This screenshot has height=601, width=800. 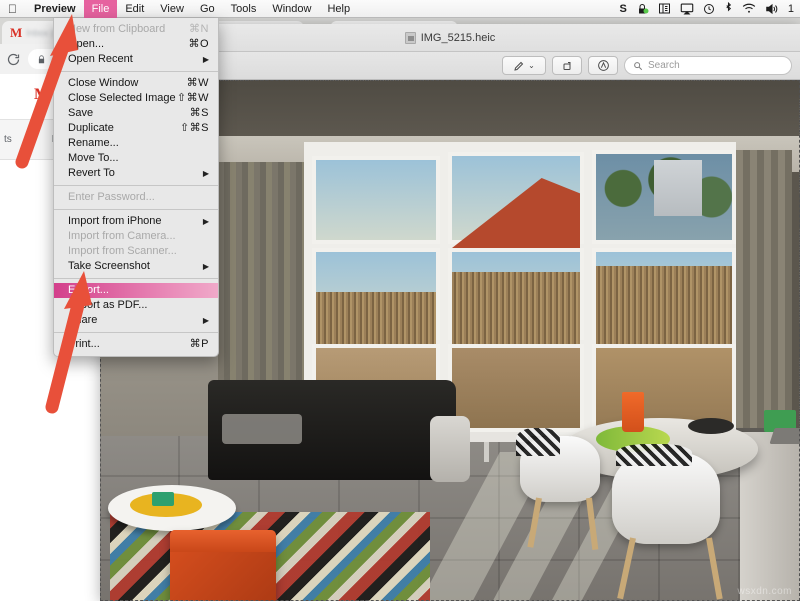 What do you see at coordinates (708, 65) in the screenshot?
I see `search-field: Search` at bounding box center [708, 65].